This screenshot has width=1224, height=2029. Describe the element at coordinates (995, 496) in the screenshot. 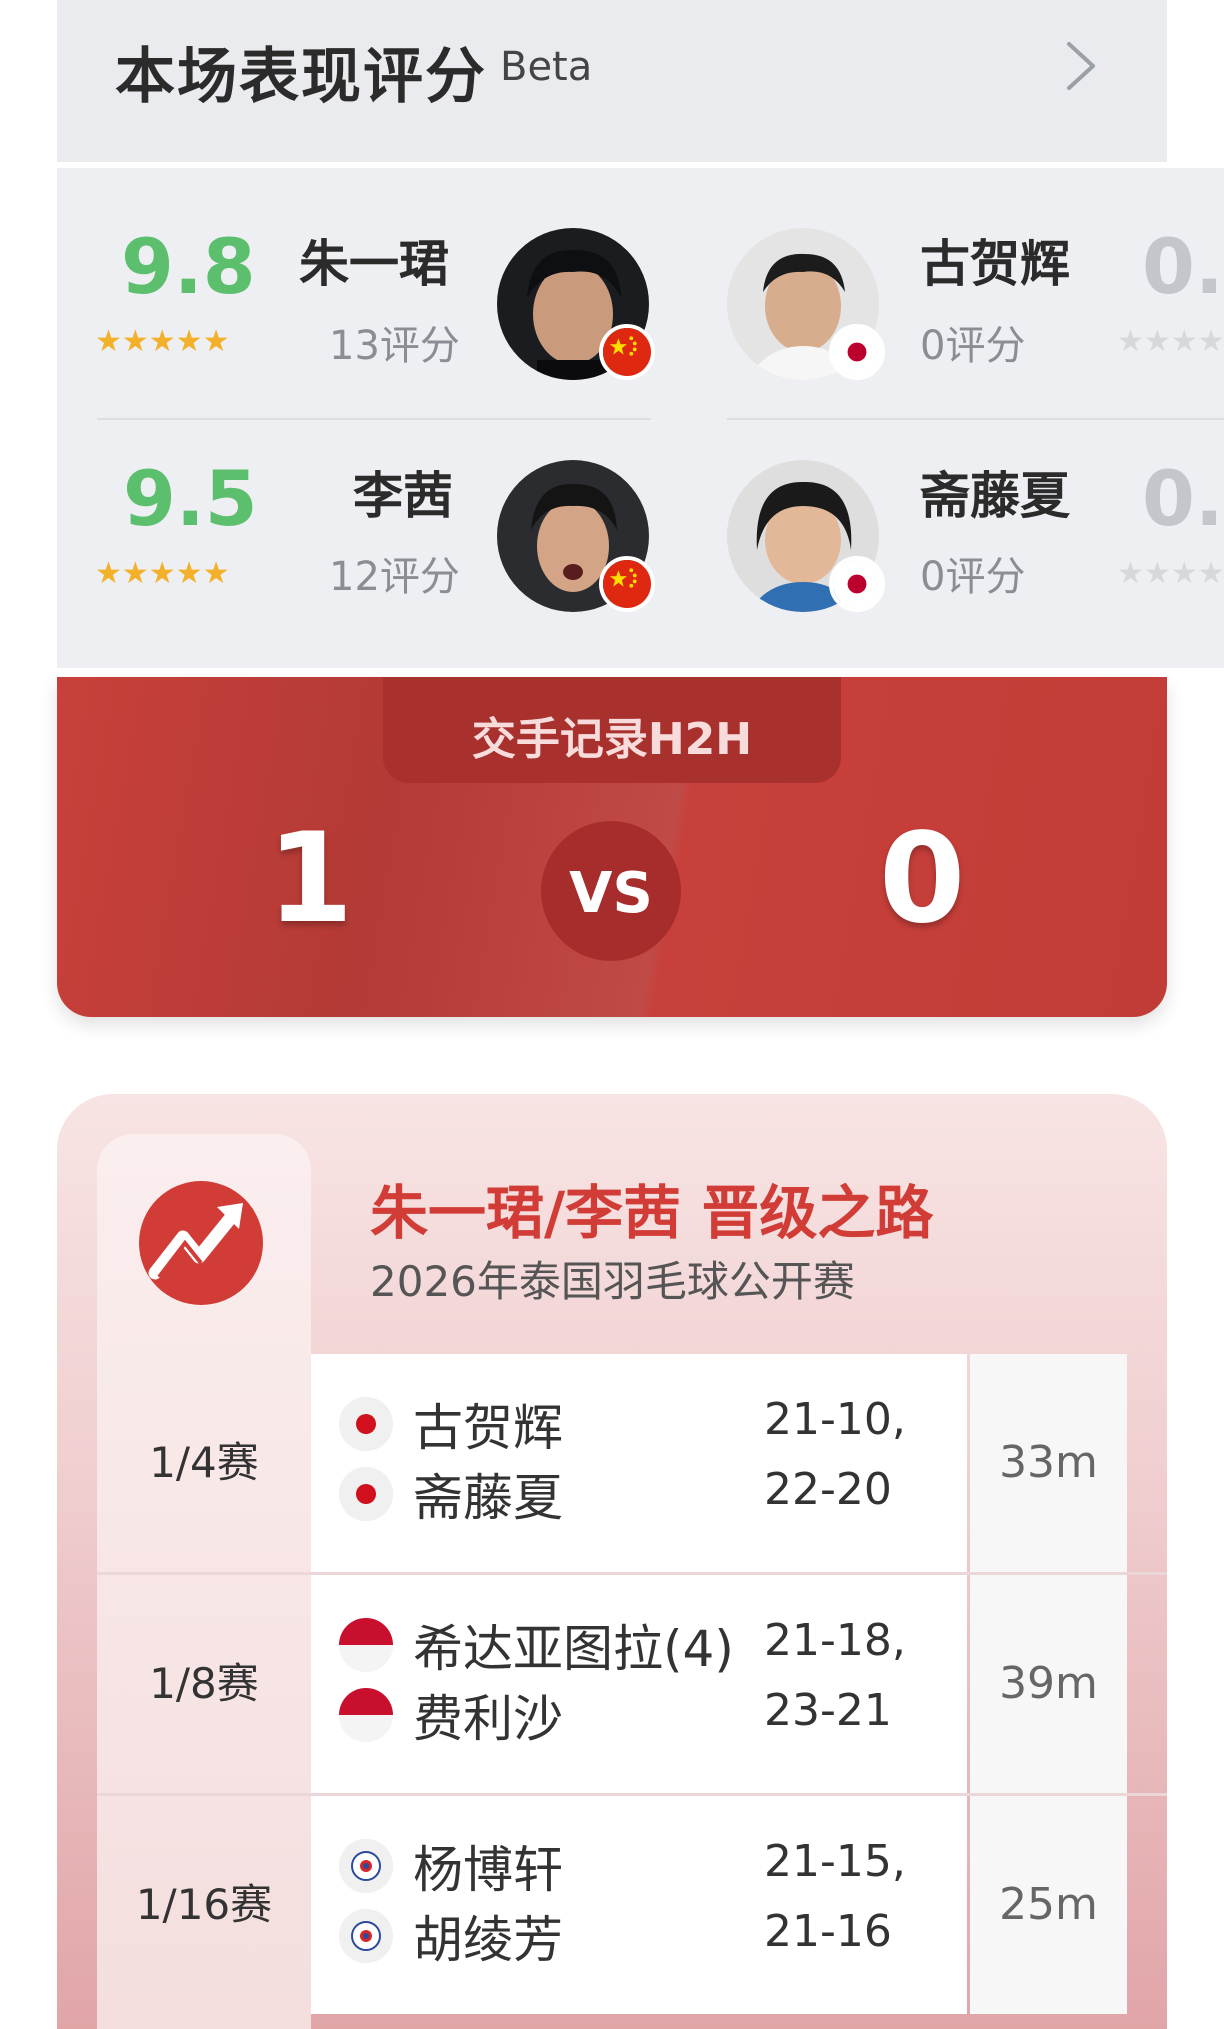

I see `player-name: 斋藤夏` at that location.